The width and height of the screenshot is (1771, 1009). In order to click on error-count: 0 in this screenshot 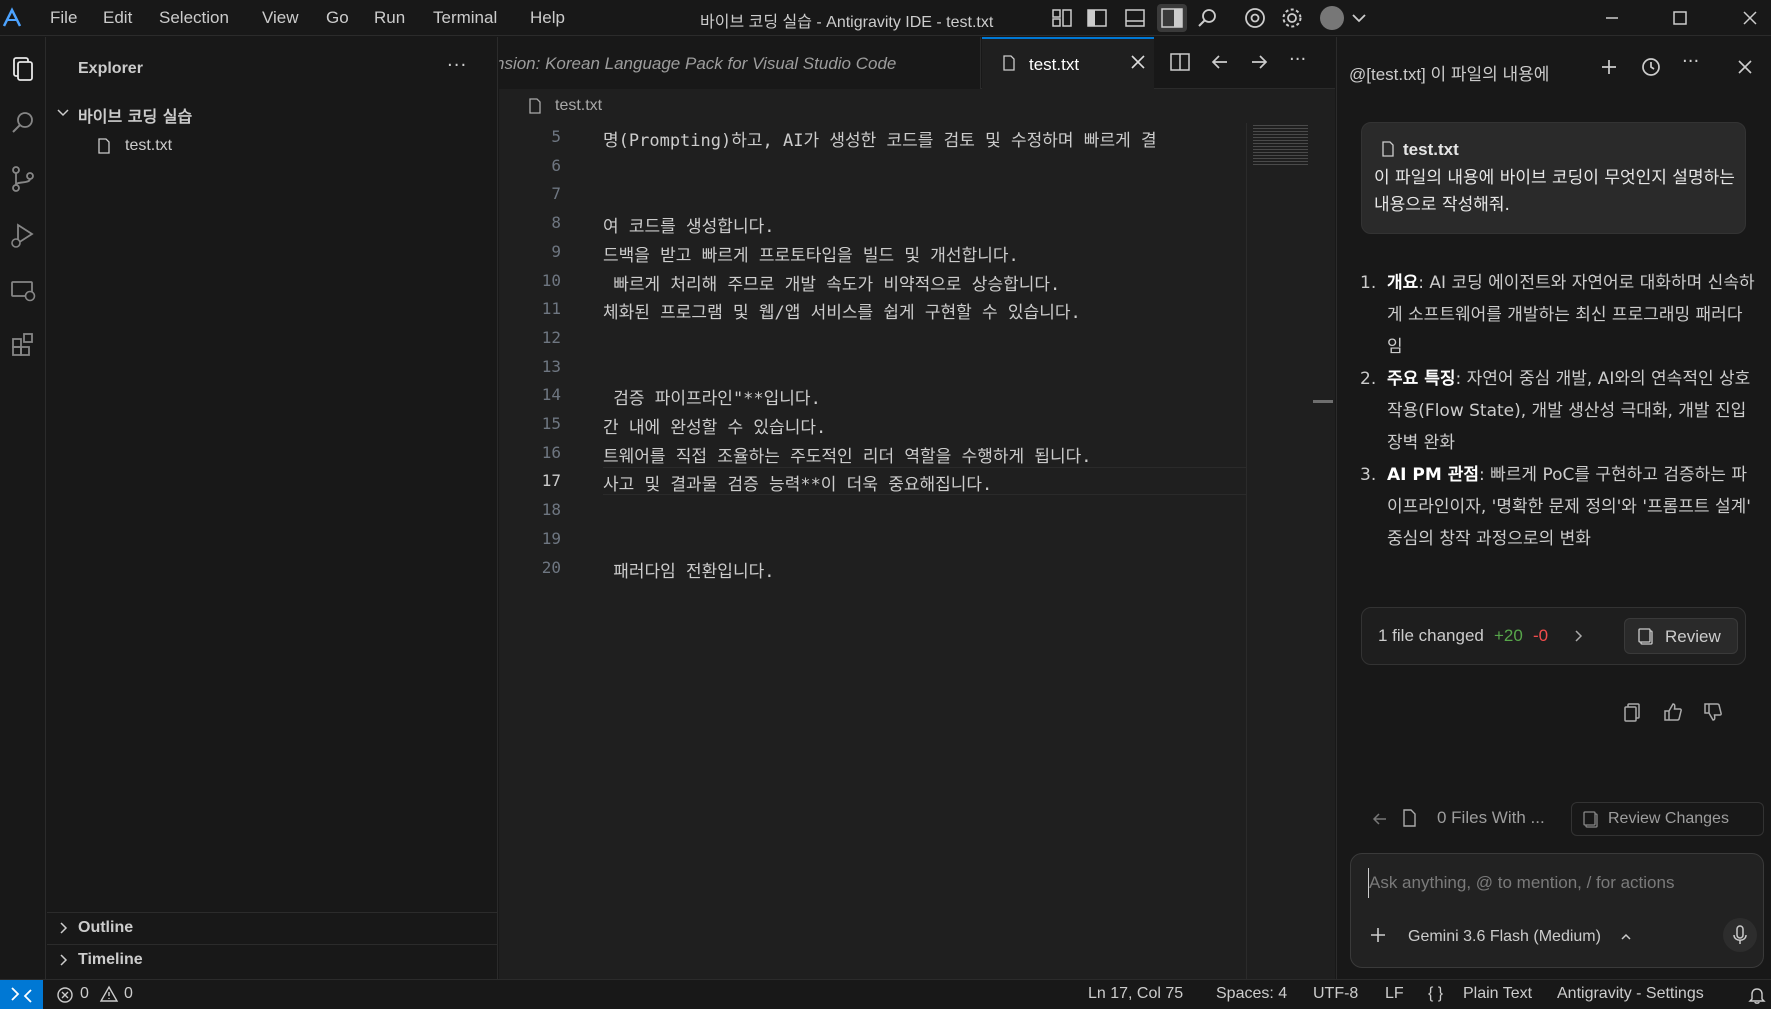, I will do `click(84, 994)`.